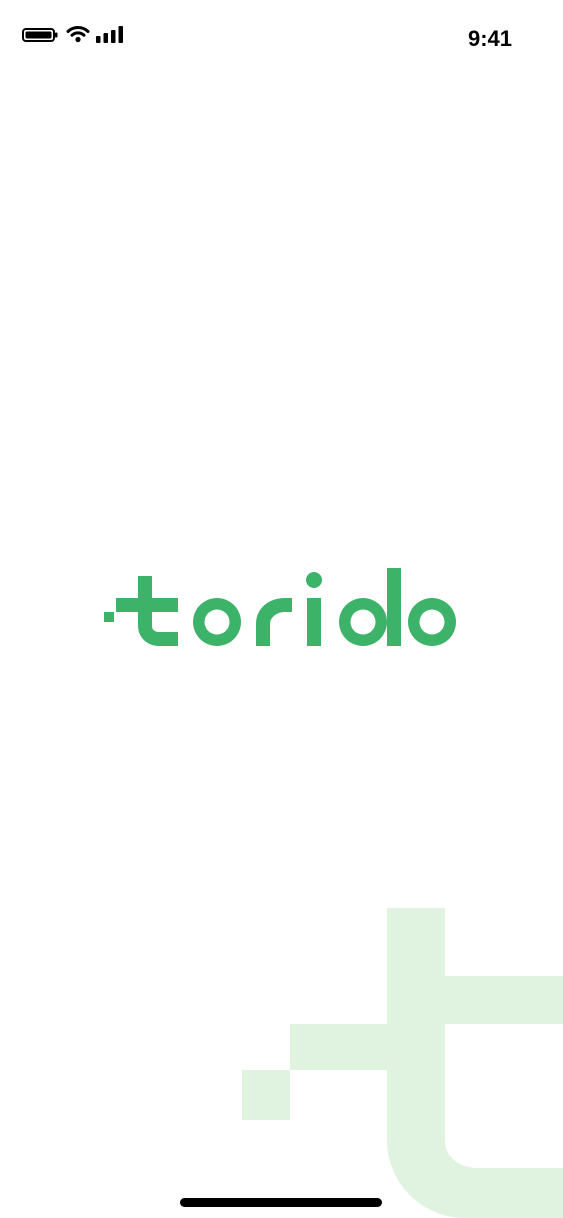 The width and height of the screenshot is (563, 1218). I want to click on home-indicator, so click(281, 1202).